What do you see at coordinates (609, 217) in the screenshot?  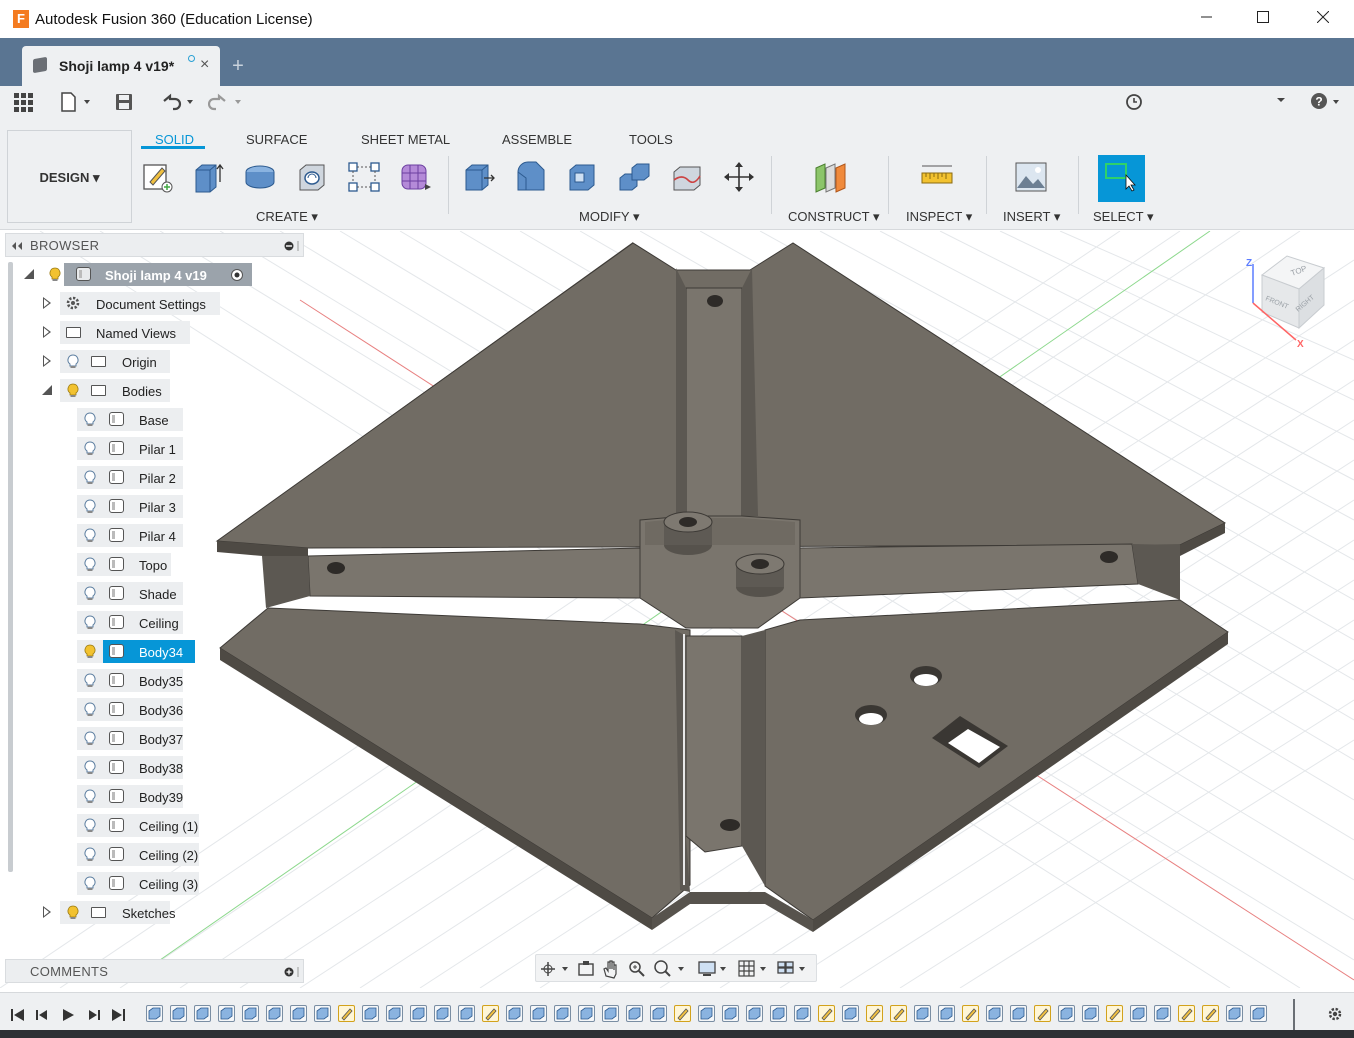 I see `modify-group-label: MODIFY ▾` at bounding box center [609, 217].